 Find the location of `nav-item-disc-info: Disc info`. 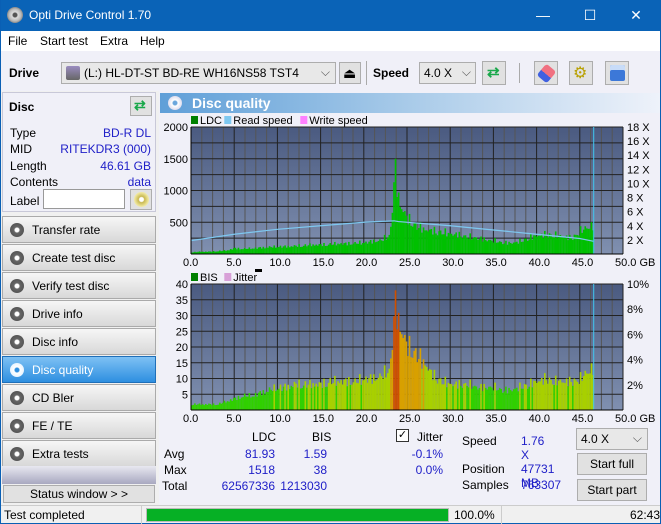

nav-item-disc-info: Disc info is located at coordinates (79, 341).